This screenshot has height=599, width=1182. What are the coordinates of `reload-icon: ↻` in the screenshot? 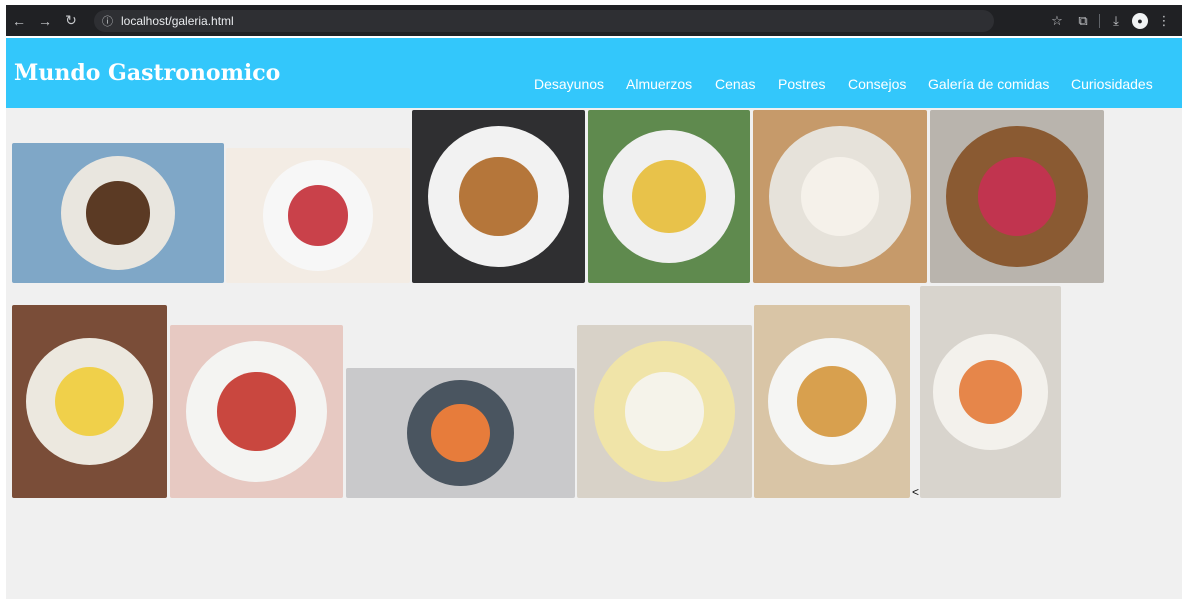 It's located at (71, 20).